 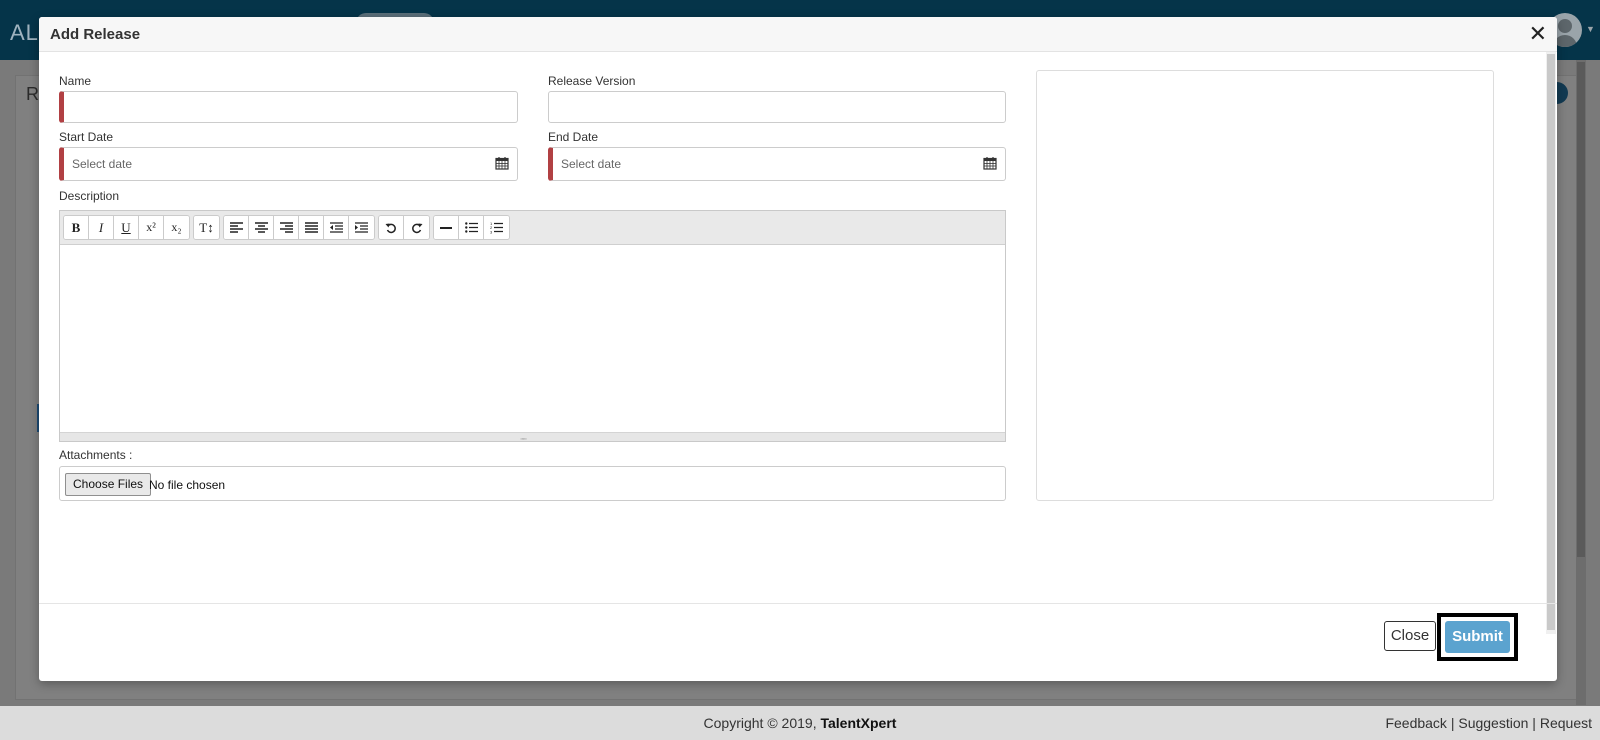 I want to click on toolbar-history-group, so click(x=404, y=227).